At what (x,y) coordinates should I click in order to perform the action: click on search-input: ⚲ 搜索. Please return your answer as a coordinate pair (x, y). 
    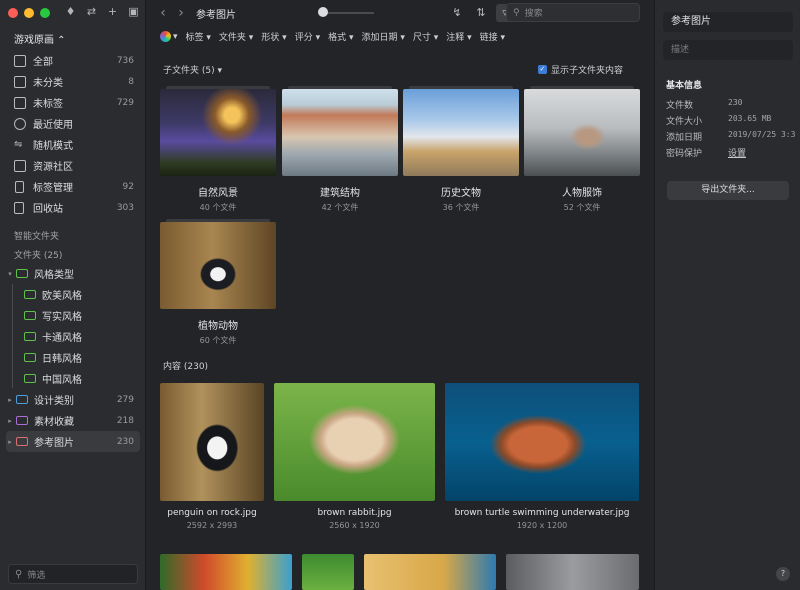
    Looking at the image, I should click on (573, 12).